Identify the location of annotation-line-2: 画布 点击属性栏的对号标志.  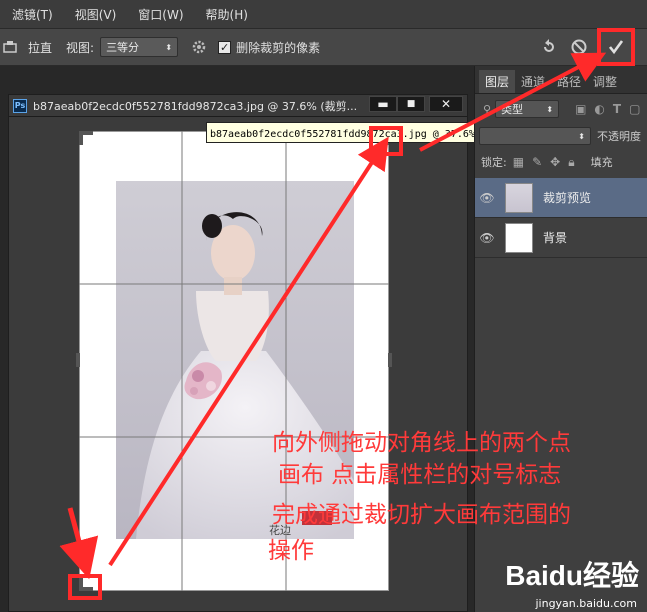
(420, 475).